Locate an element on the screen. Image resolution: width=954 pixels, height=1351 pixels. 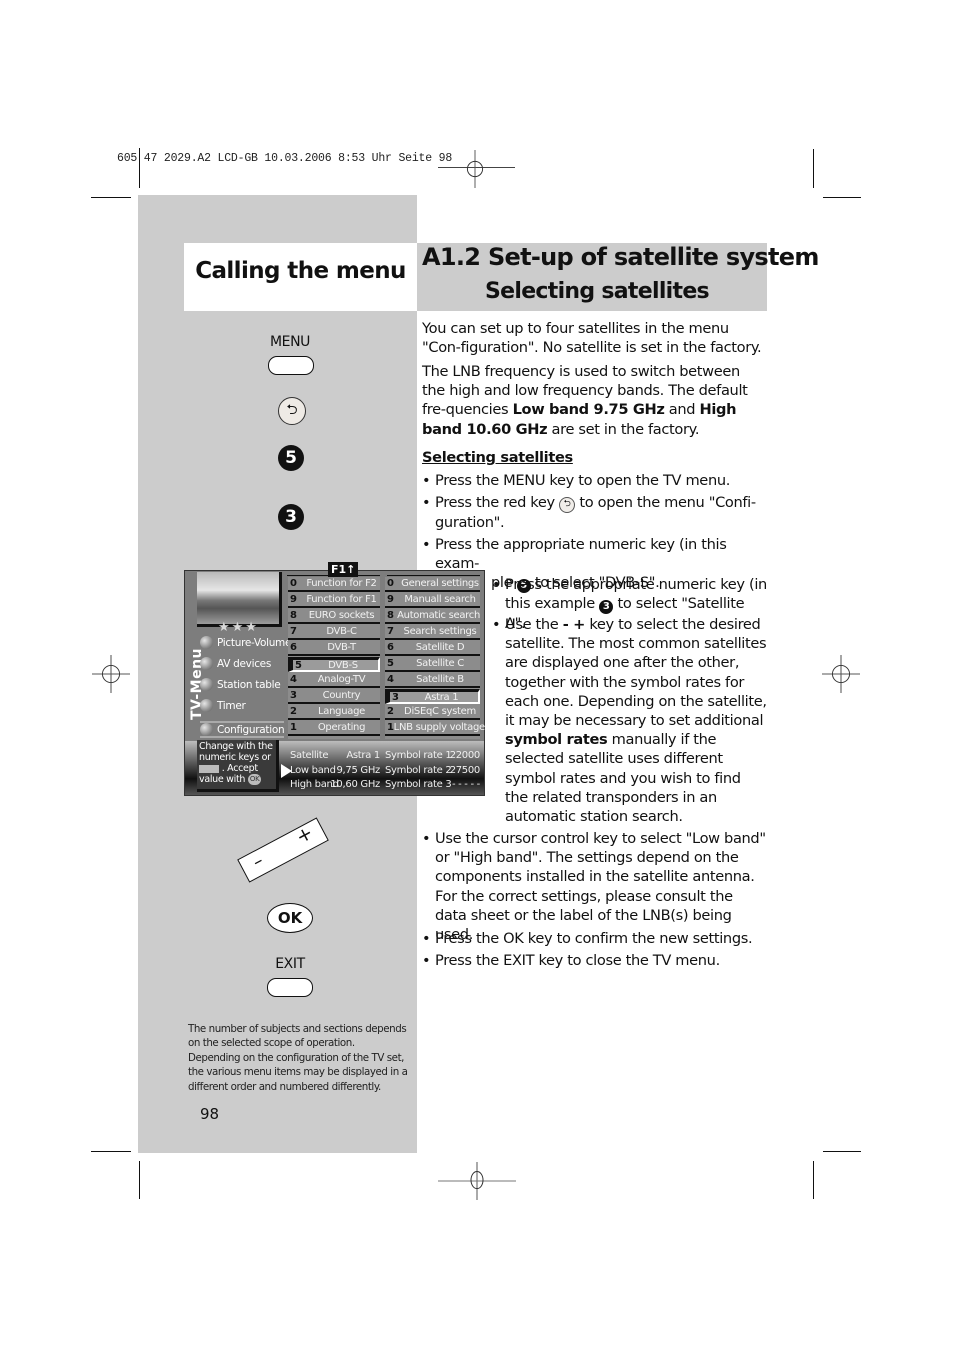
menu-item-label: Astra 1 is located at coordinates (441, 697).